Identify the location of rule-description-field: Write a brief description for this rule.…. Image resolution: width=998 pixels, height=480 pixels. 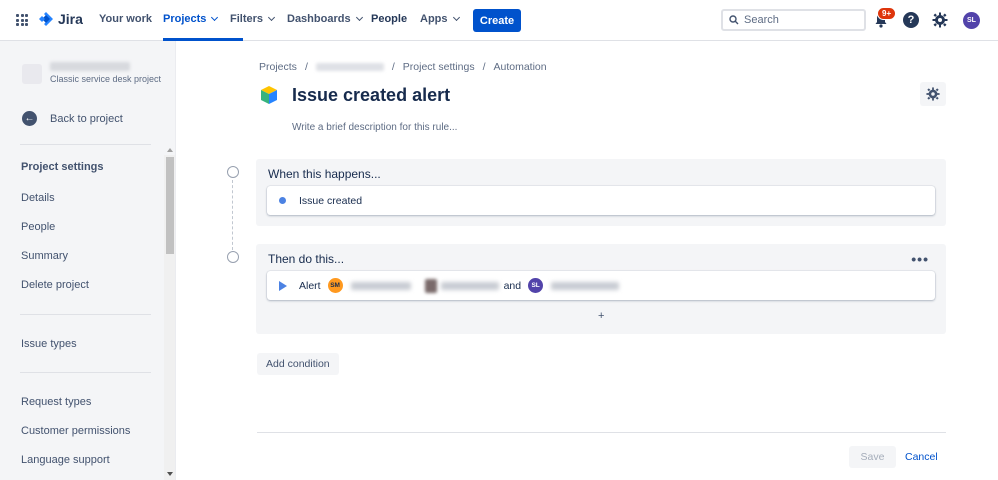
(374, 127).